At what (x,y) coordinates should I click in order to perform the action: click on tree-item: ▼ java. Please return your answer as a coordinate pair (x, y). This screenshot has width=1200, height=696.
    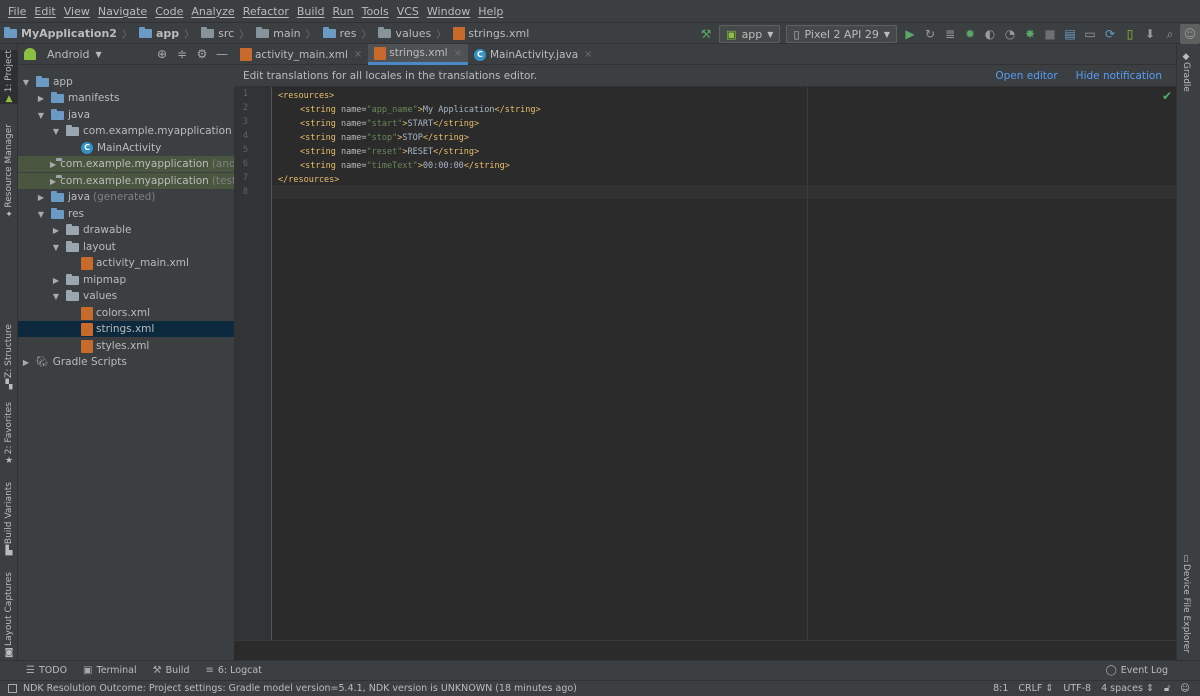
    Looking at the image, I should click on (126, 115).